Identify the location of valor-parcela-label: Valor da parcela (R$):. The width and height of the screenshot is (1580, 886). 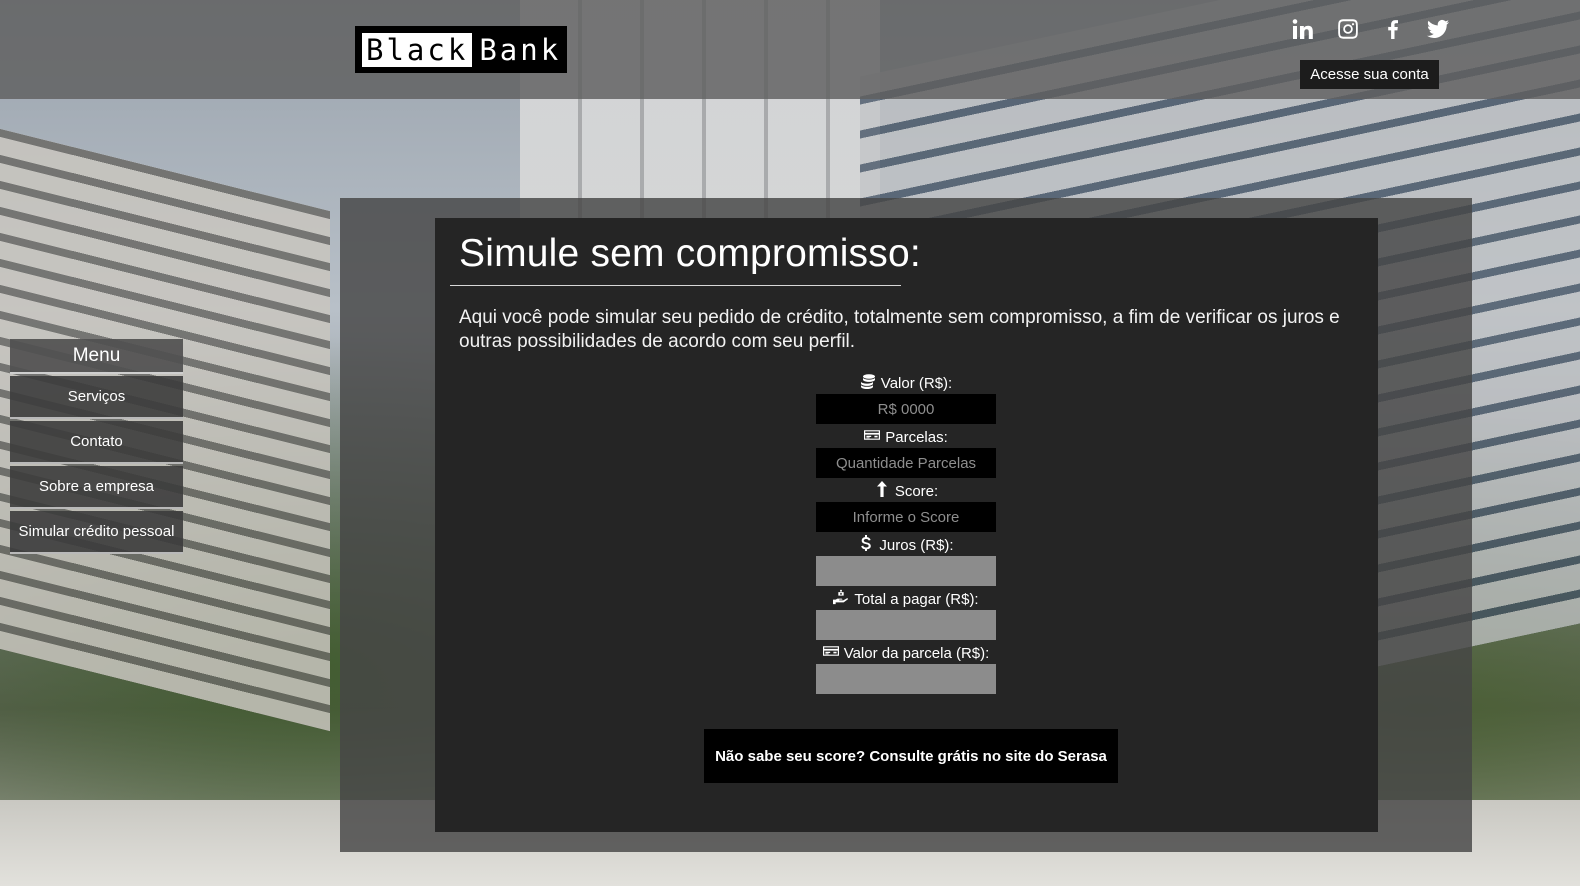
(906, 653).